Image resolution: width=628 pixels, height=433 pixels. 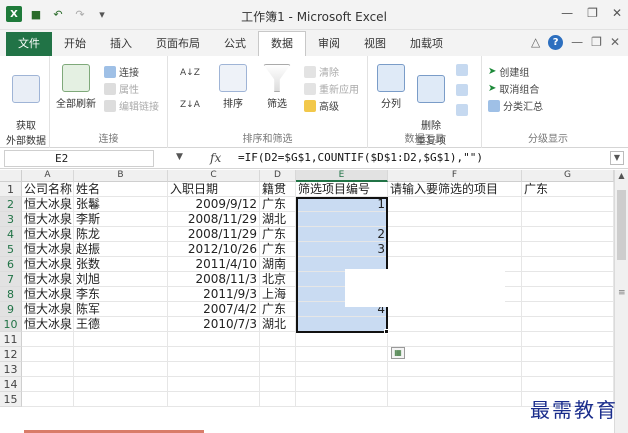 What do you see at coordinates (48, 219) in the screenshot?
I see `cell-a3: 恒大冰泉` at bounding box center [48, 219].